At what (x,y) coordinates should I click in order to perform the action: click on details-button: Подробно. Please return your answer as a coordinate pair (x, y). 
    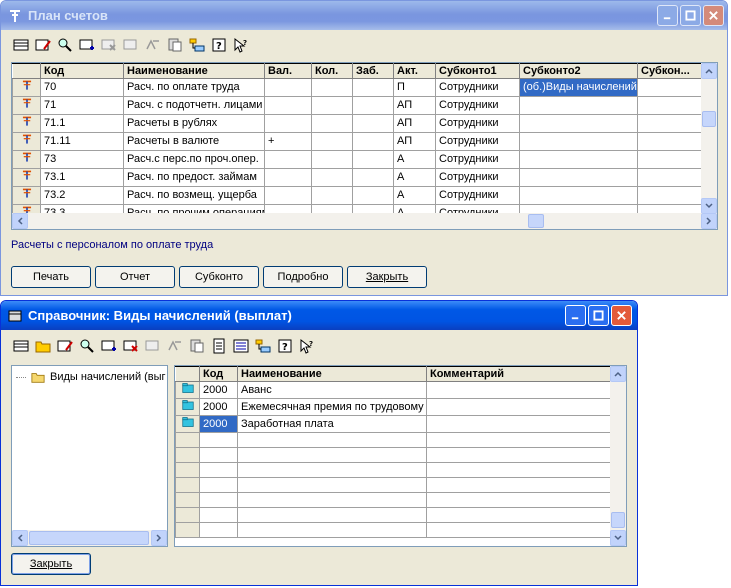
    Looking at the image, I should click on (303, 277).